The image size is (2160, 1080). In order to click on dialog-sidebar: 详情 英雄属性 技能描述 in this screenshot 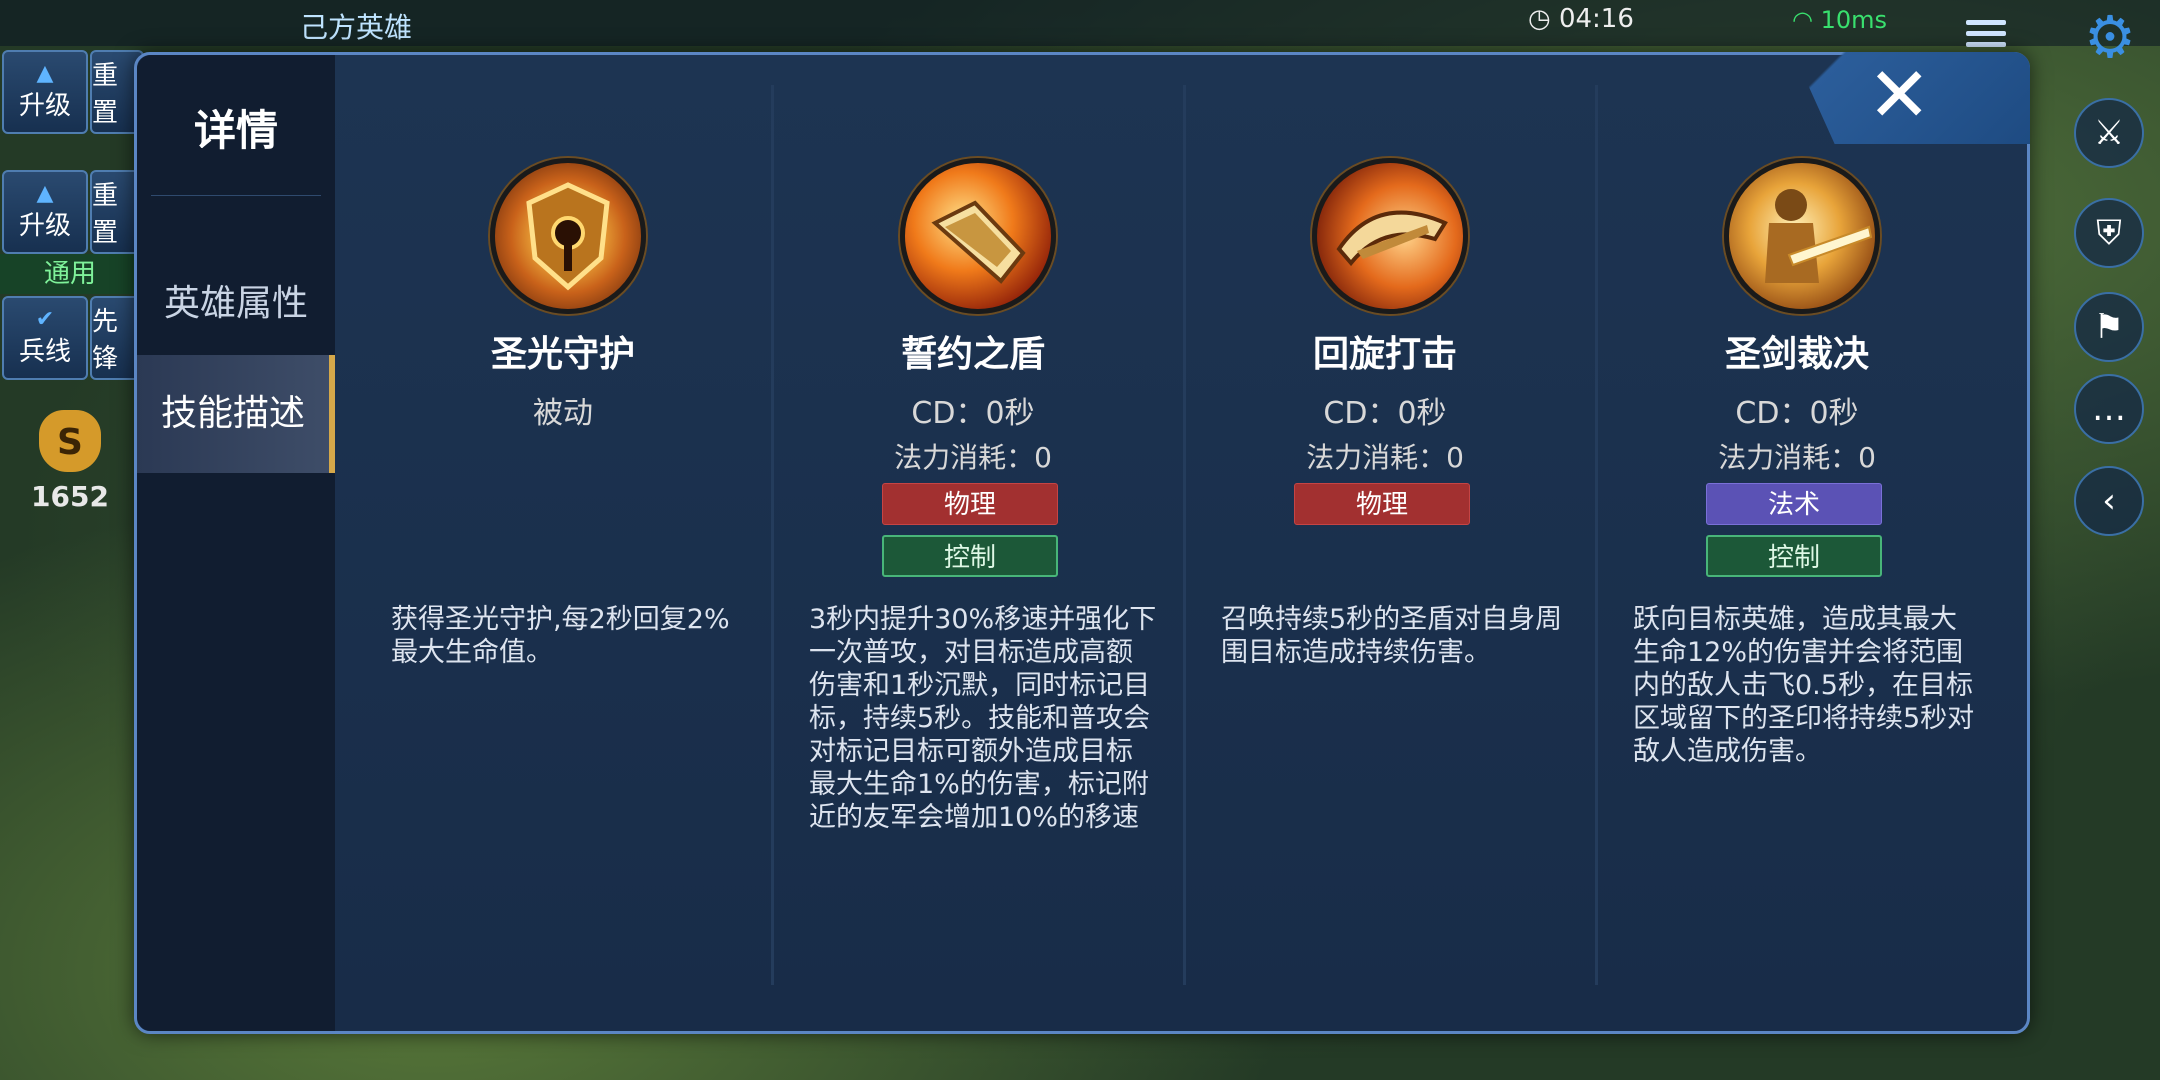, I will do `click(236, 543)`.